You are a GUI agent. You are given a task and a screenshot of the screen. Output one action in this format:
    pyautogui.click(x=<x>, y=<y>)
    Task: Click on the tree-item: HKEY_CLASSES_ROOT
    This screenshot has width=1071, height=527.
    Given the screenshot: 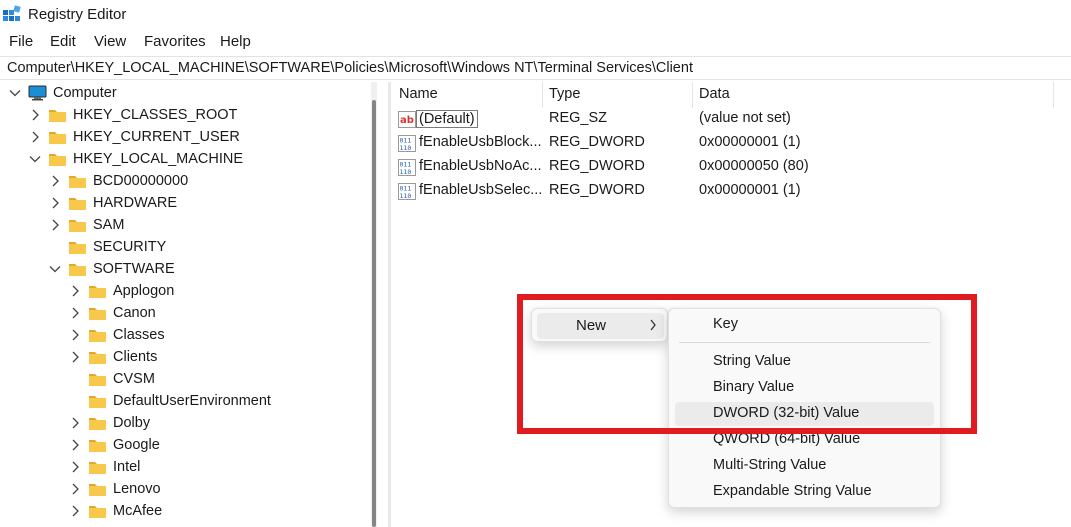 What is the action you would take?
    pyautogui.click(x=132, y=115)
    